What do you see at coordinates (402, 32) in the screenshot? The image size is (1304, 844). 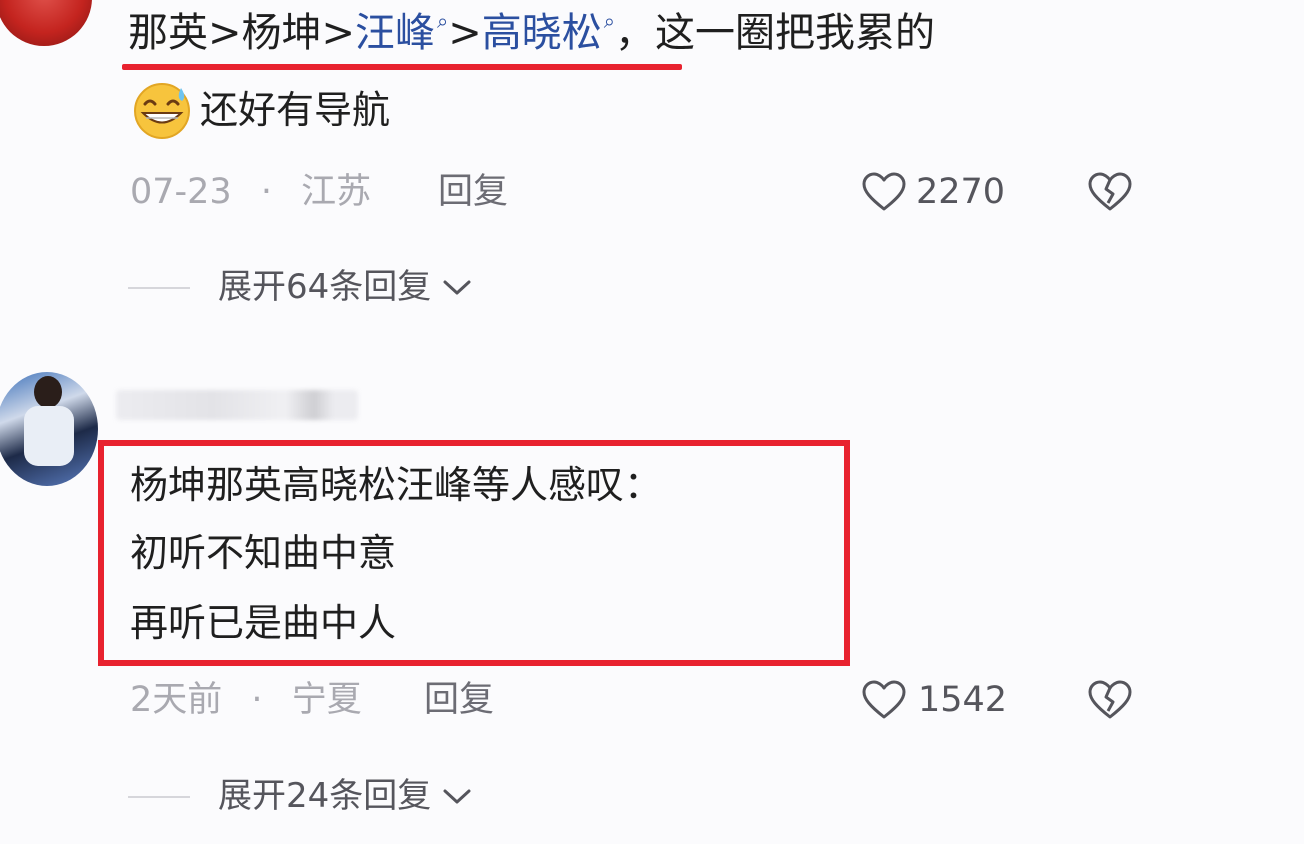 I see `search-link-wangfeng: 汪峰 ⌕` at bounding box center [402, 32].